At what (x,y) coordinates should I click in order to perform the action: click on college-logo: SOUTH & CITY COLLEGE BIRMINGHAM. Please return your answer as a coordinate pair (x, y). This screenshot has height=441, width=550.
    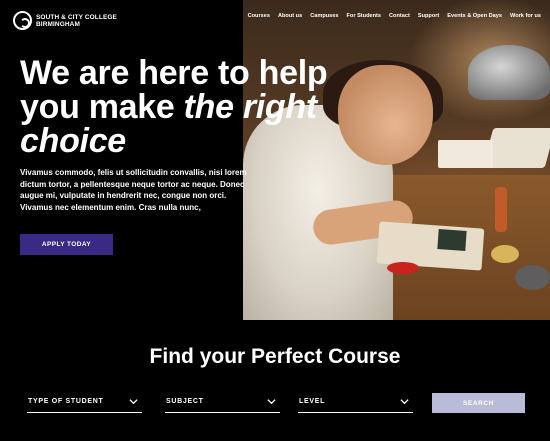
    Looking at the image, I should click on (65, 20).